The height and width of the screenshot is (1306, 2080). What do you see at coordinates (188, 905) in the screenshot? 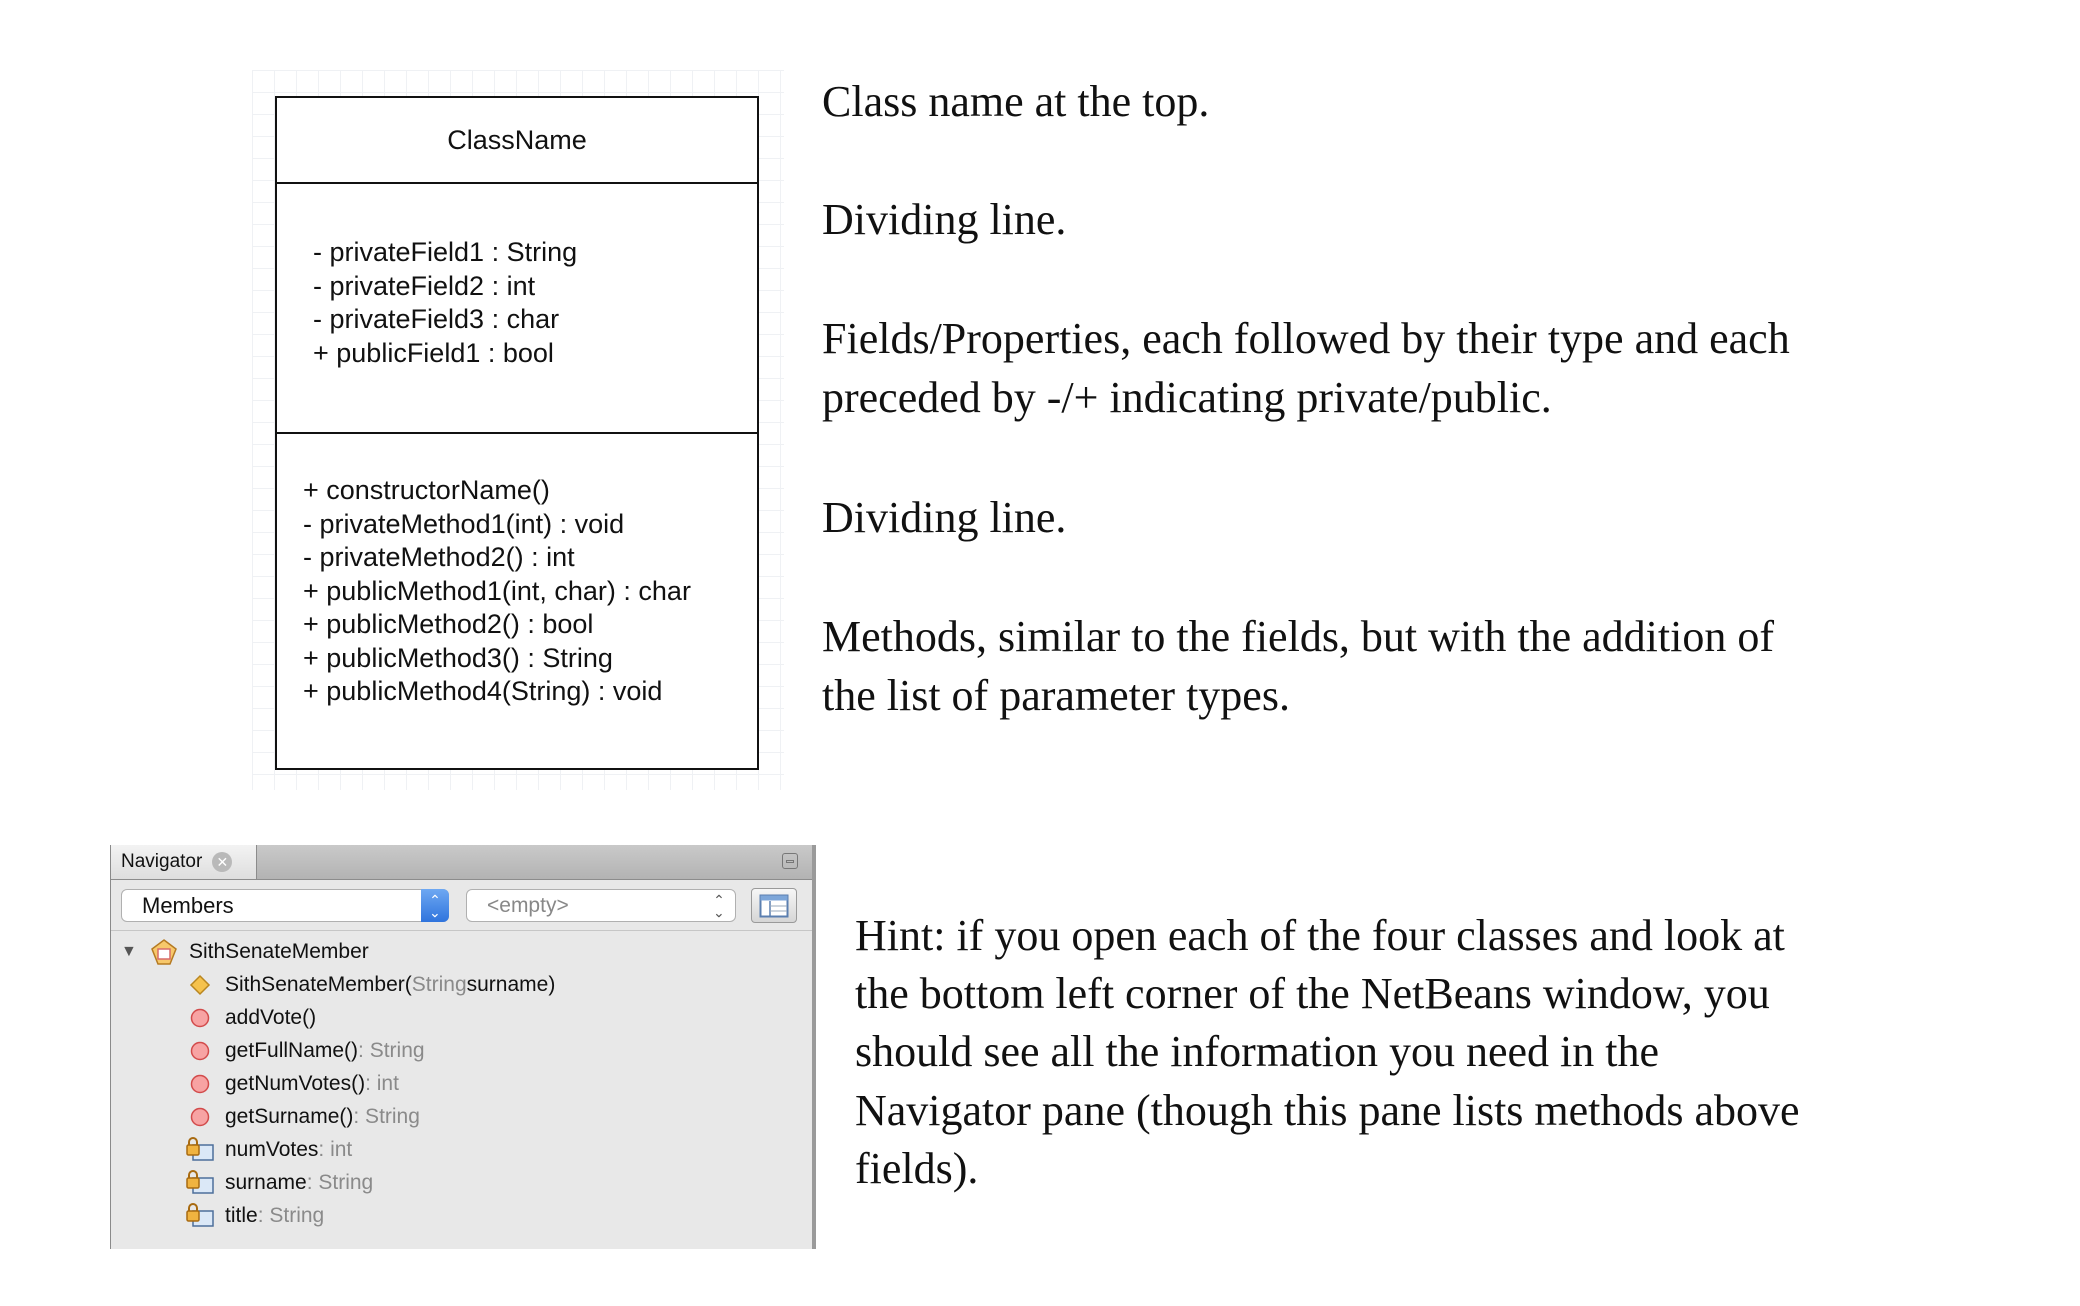
I see `members-select-value: Members` at bounding box center [188, 905].